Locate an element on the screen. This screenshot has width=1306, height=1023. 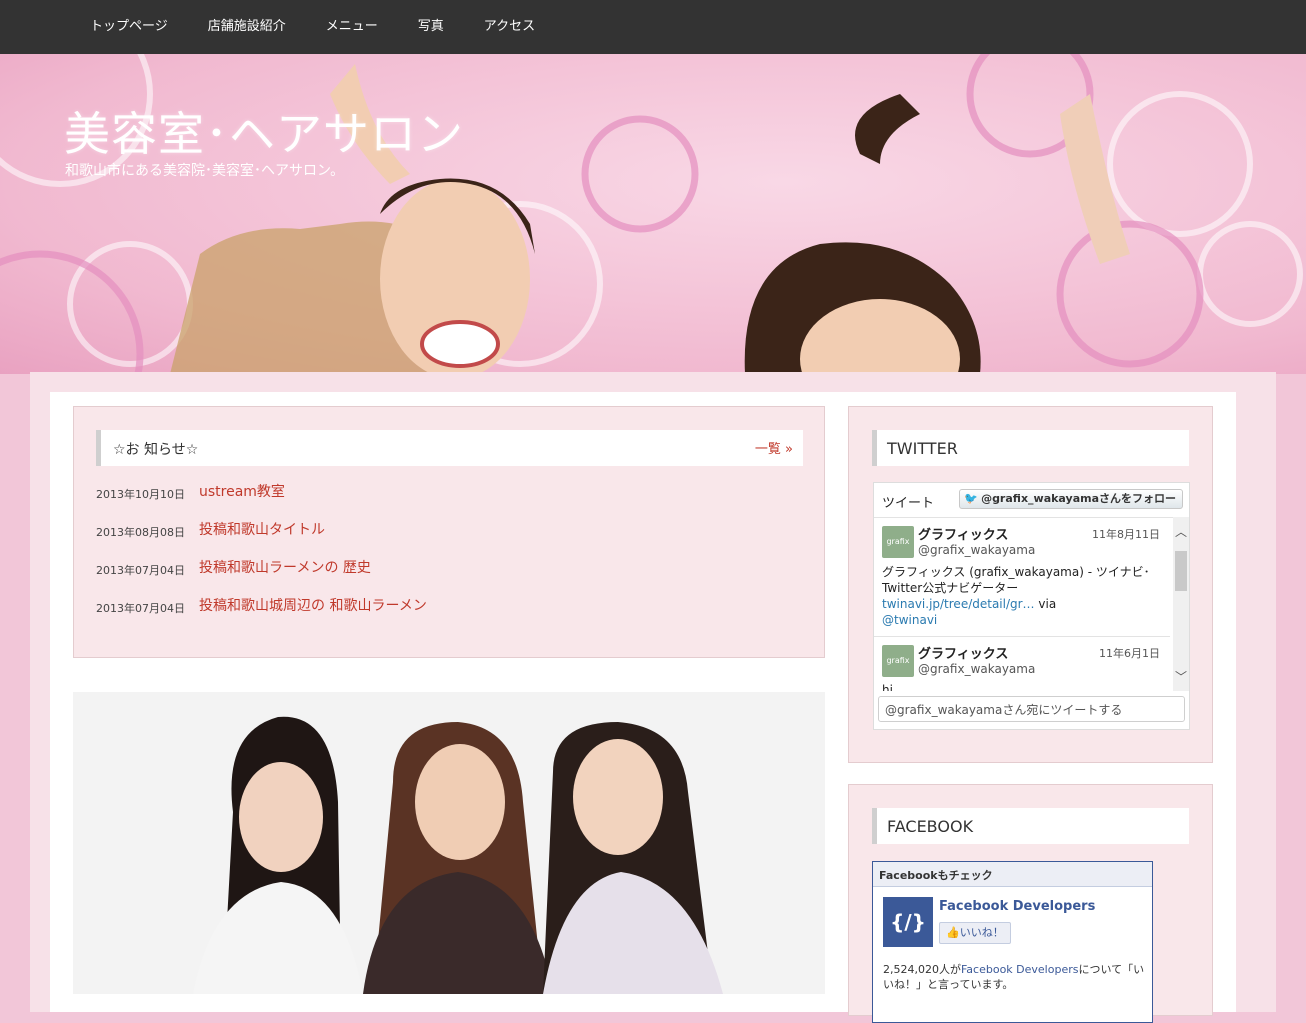
tweet-mention: @twinavi is located at coordinates (909, 620).